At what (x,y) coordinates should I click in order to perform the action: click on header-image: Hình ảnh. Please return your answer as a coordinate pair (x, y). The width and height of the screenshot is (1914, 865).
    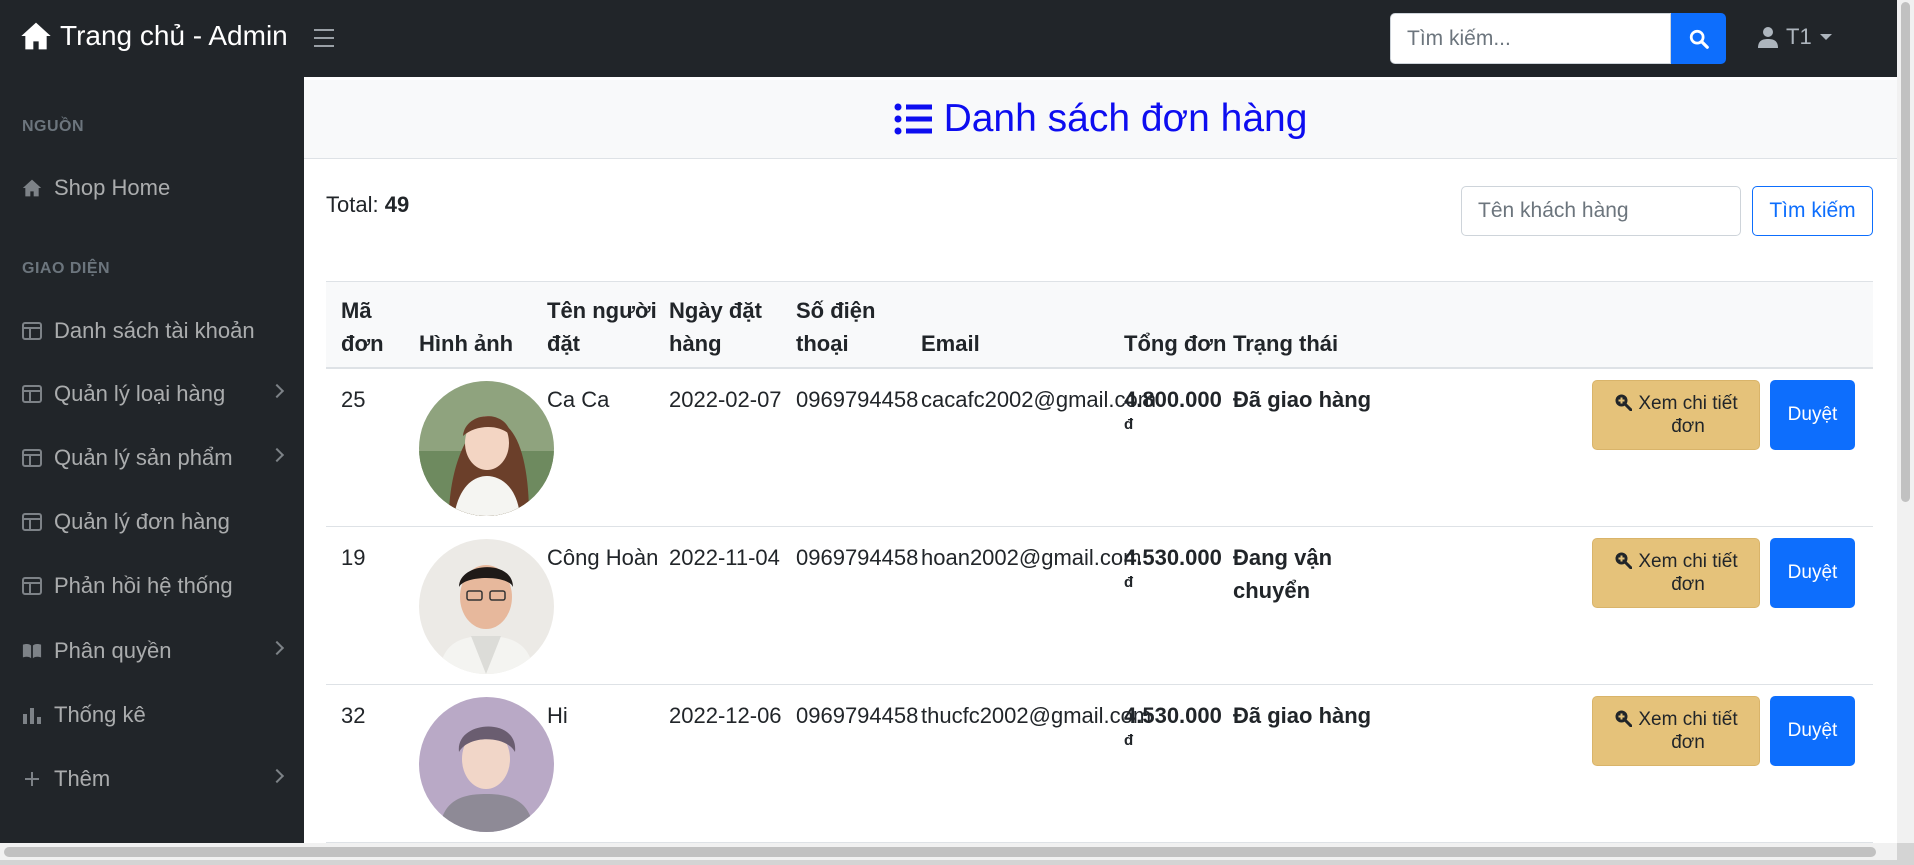
    Looking at the image, I should click on (466, 343).